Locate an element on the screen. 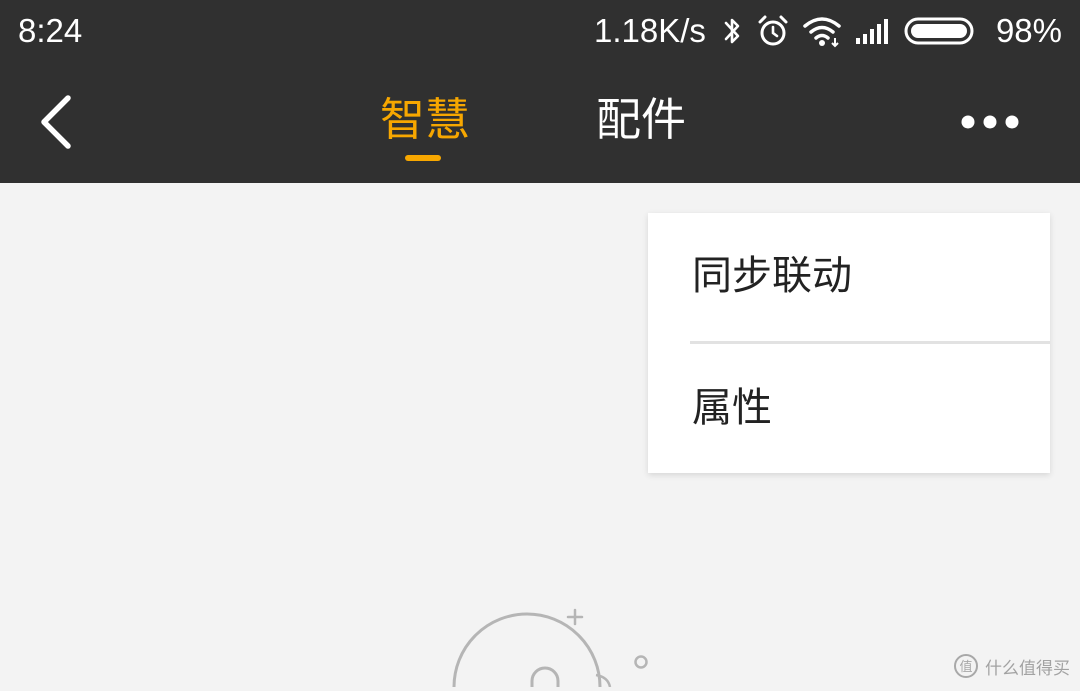 The height and width of the screenshot is (691, 1080). watermark-logo-text: 值 is located at coordinates (965, 667).